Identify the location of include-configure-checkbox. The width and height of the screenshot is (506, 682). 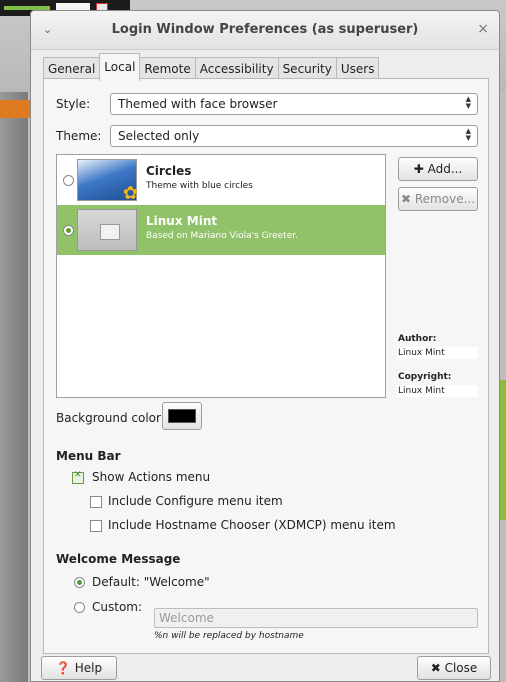
(96, 502).